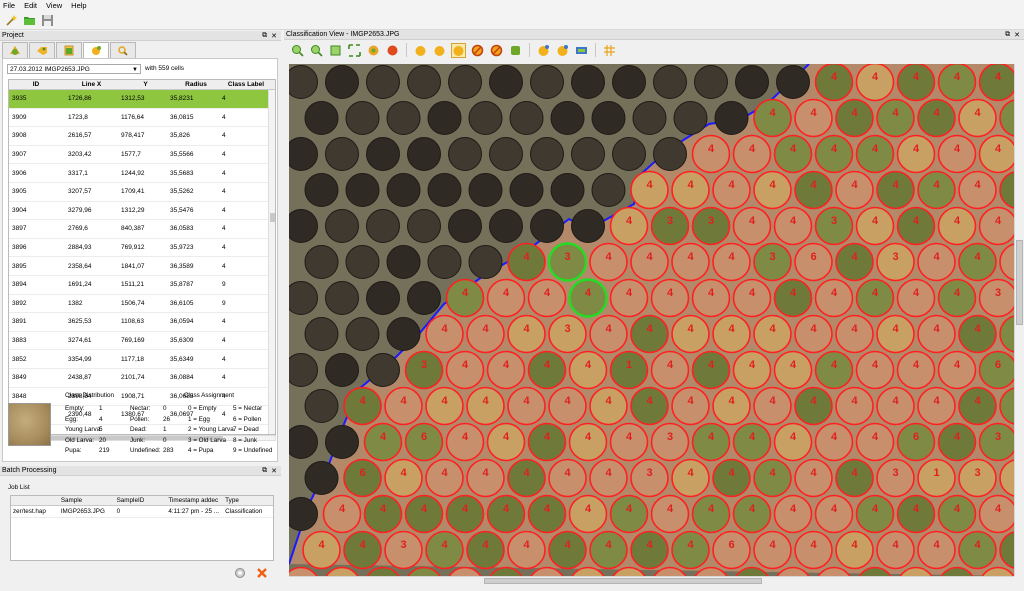 This screenshot has height=591, width=1024. I want to click on col-timestamp: Timestamp addec, so click(194, 500).